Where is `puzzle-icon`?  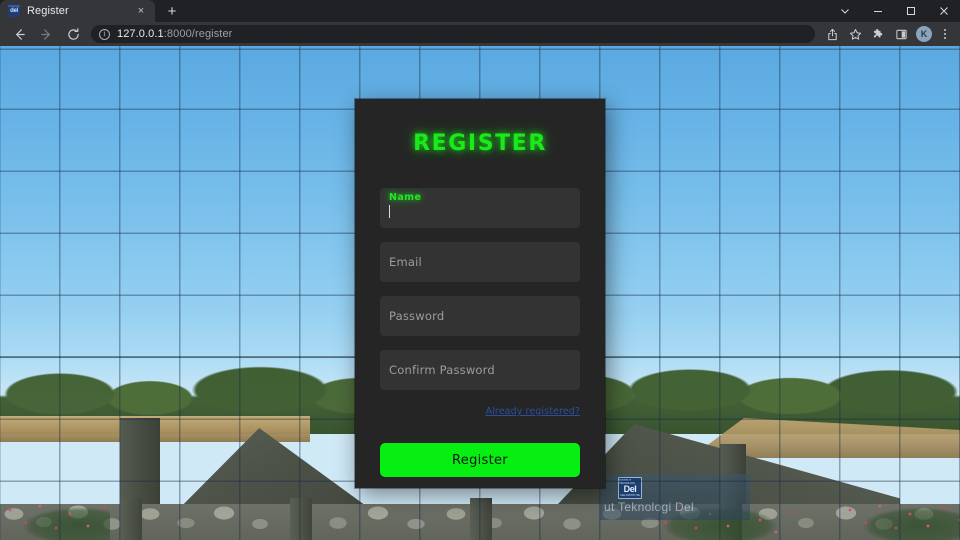
puzzle-icon is located at coordinates (878, 34).